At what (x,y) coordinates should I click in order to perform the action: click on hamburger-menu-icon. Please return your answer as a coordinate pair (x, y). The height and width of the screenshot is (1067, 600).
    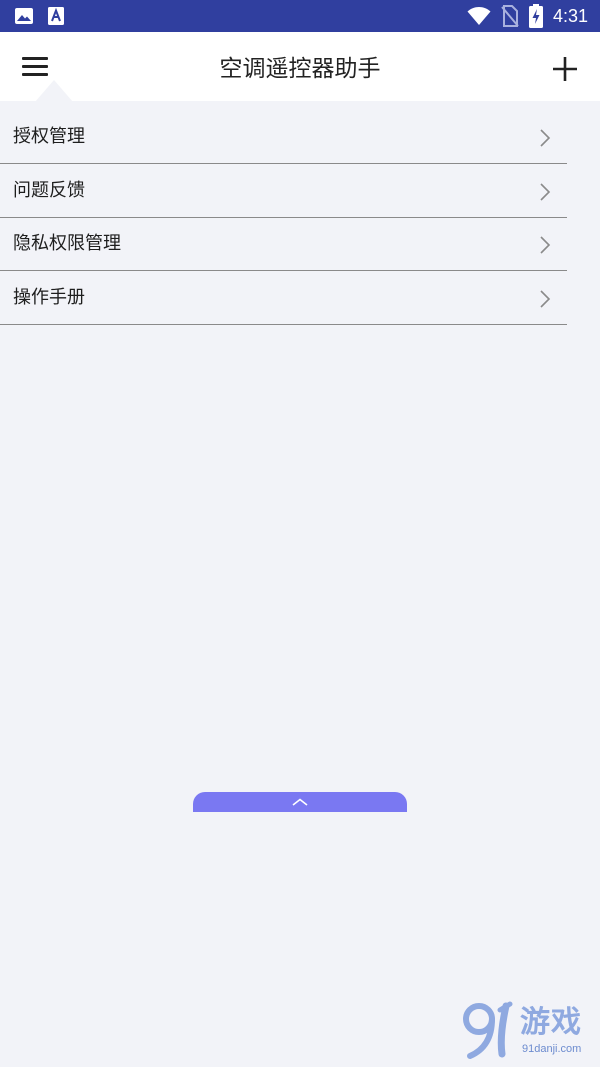
    Looking at the image, I should click on (34, 67).